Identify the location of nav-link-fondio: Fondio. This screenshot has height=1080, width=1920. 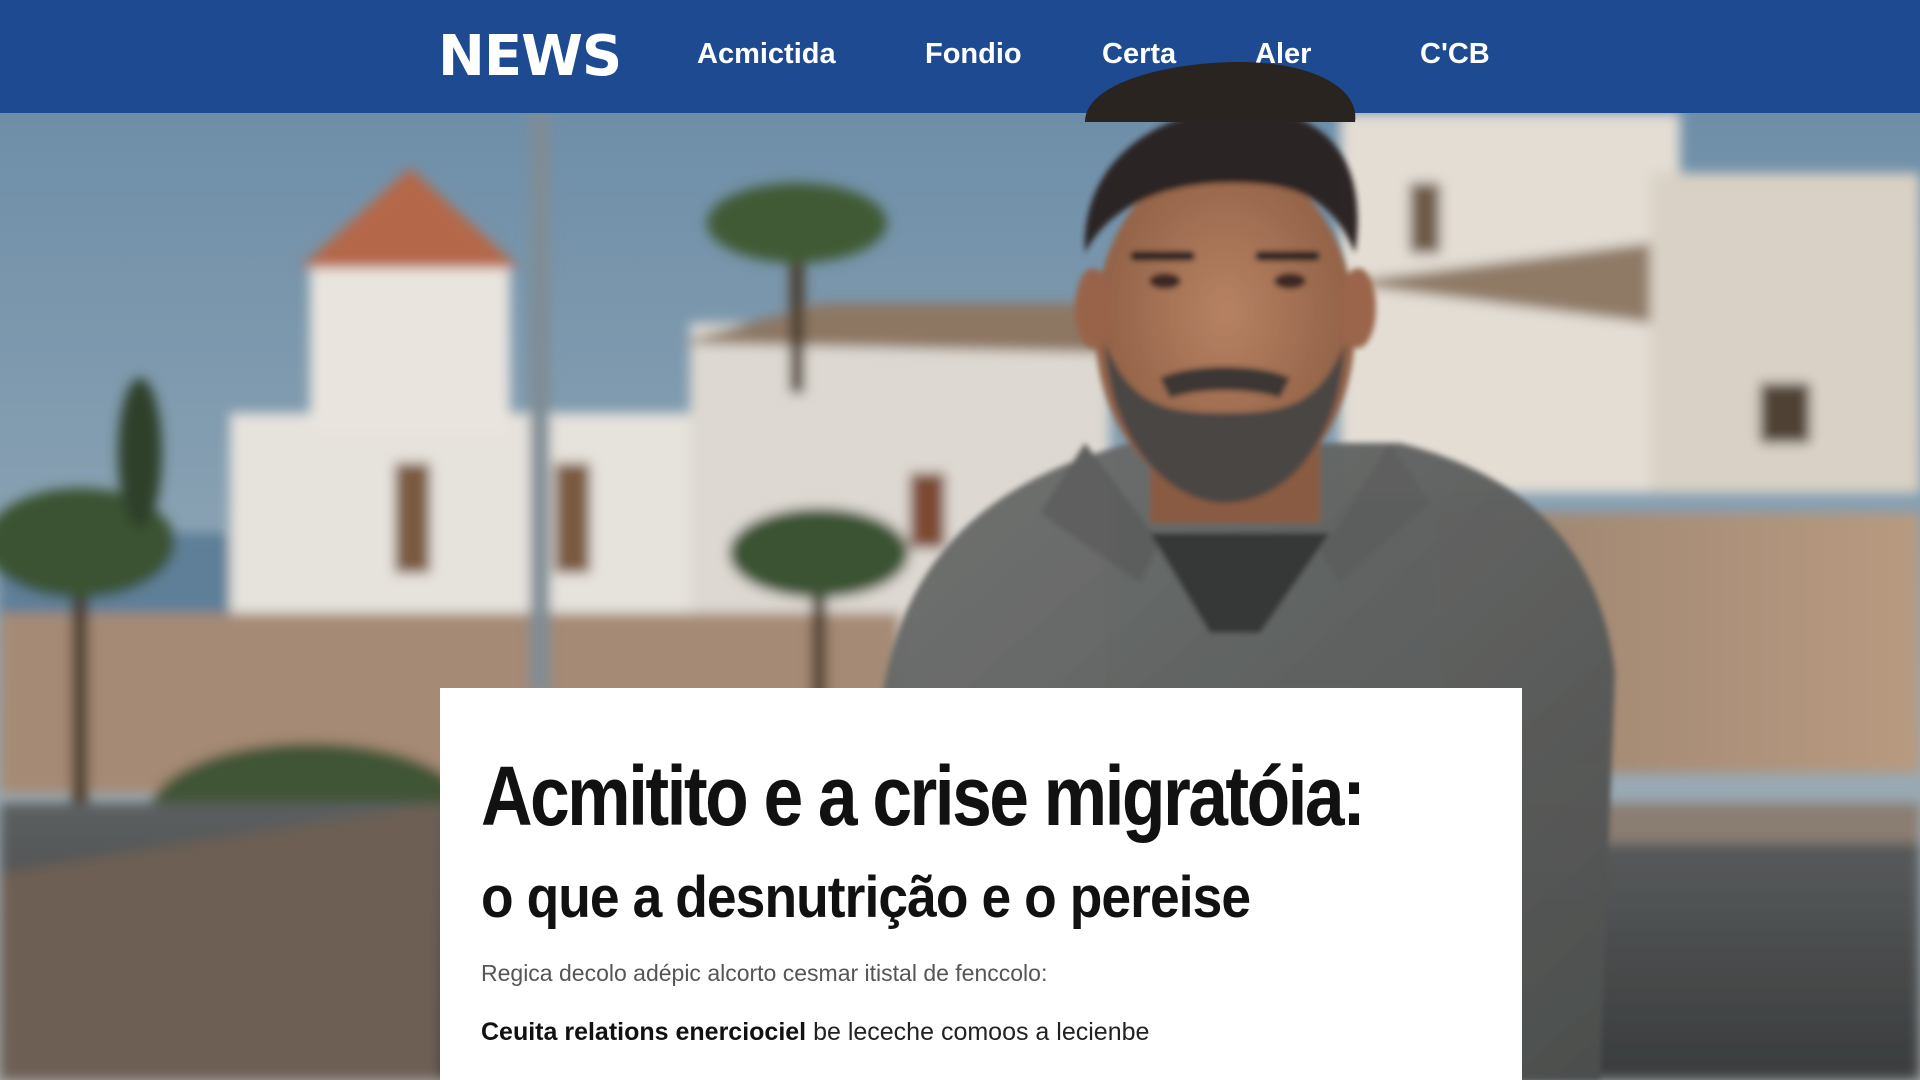
(973, 54).